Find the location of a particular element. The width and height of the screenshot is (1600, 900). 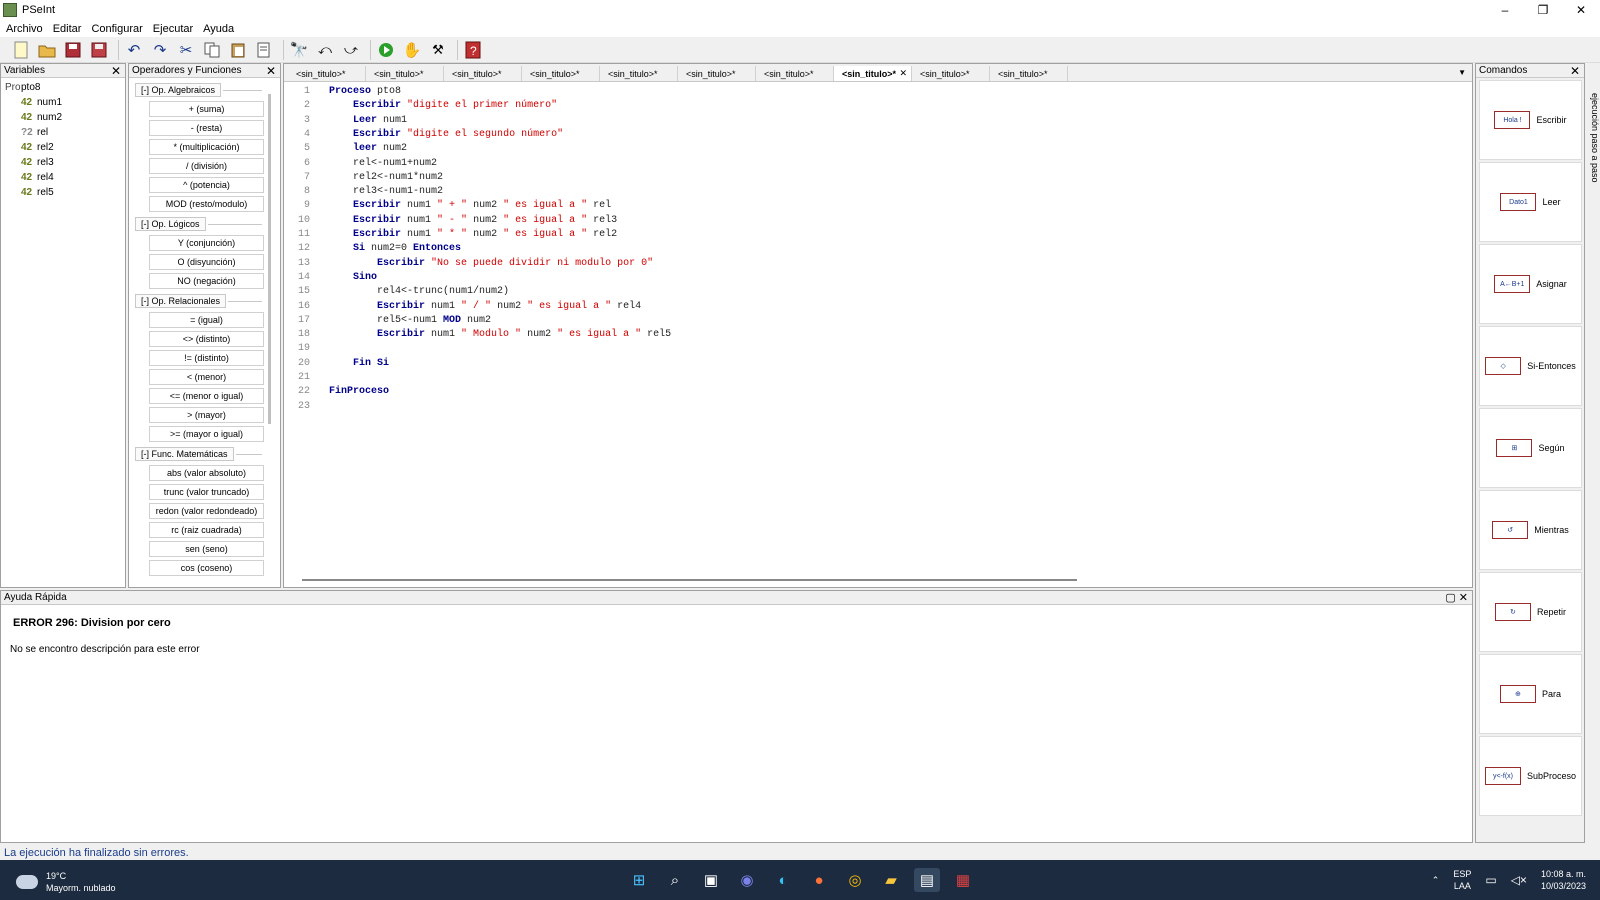

step-execution-tab: ejecución paso a paso is located at coordinates (1593, 138).